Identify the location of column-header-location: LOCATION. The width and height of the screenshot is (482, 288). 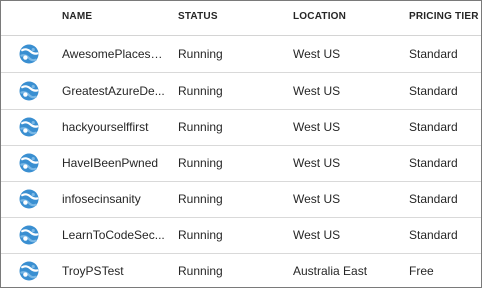
(319, 16).